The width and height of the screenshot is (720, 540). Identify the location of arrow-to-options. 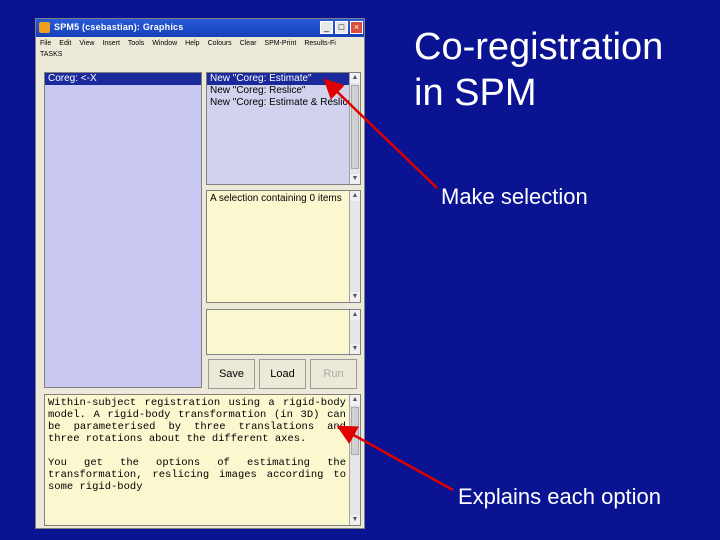
(380, 133).